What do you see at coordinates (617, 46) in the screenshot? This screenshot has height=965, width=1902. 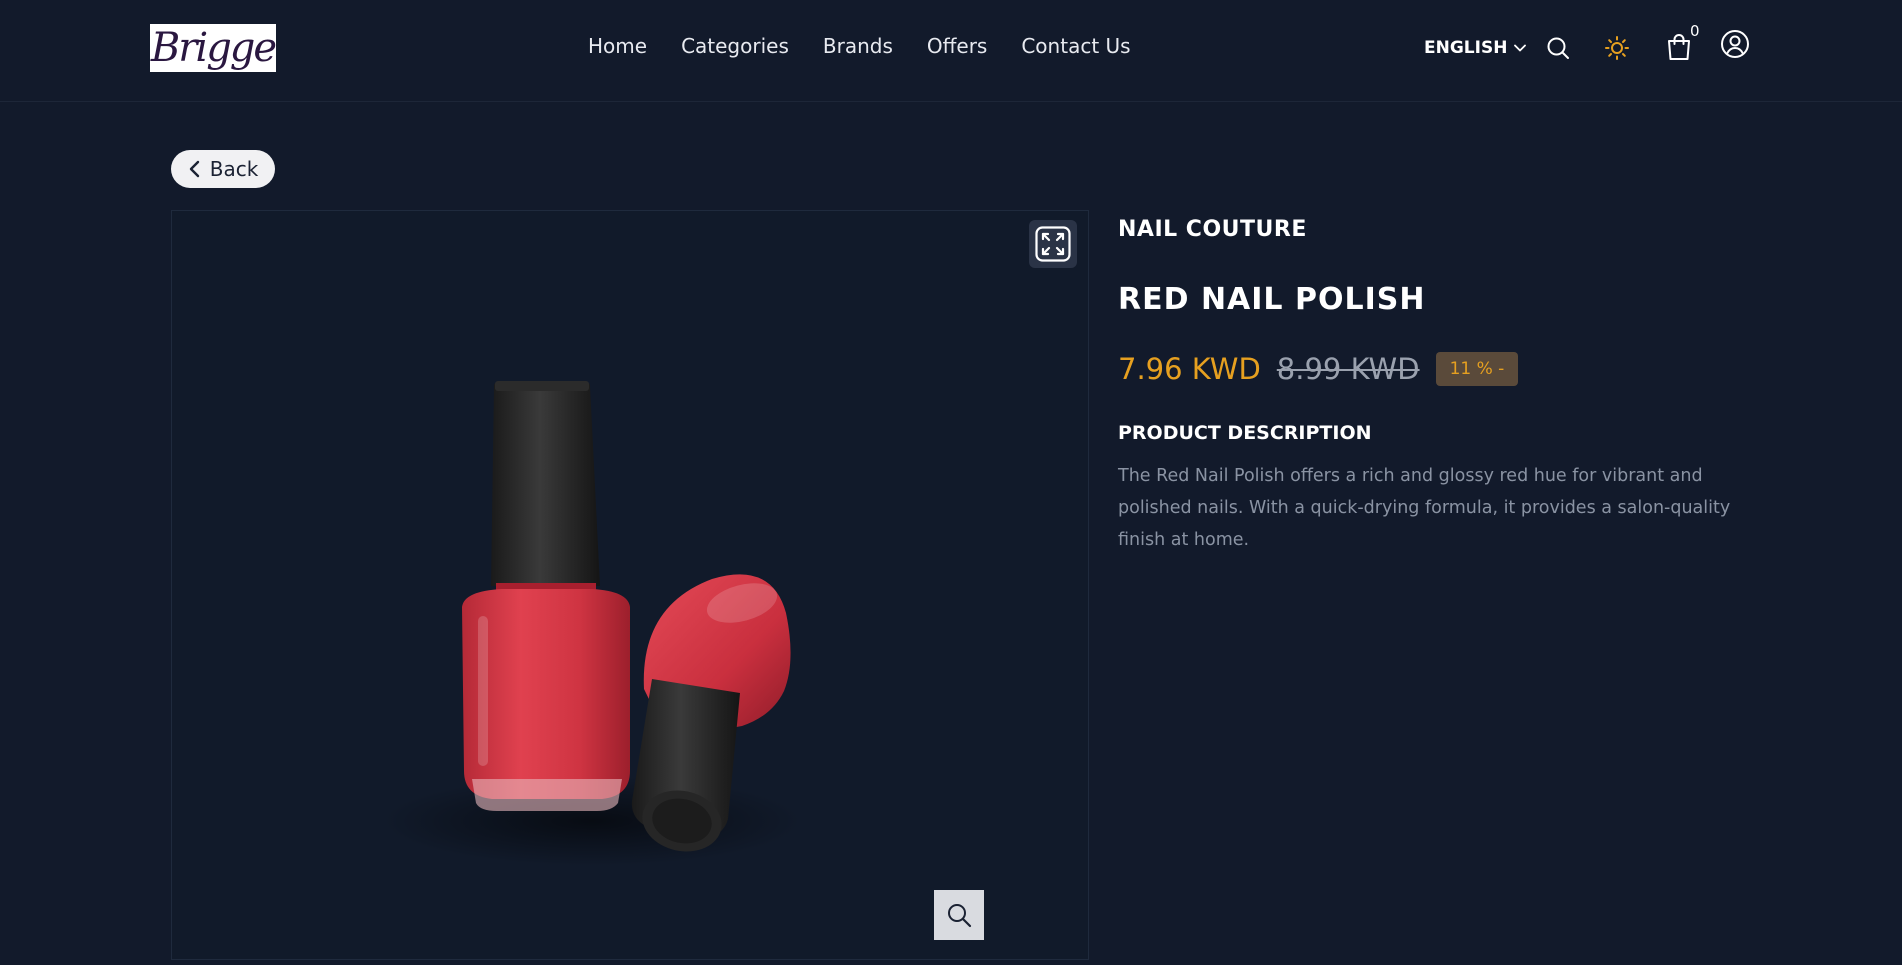 I see `nav-home: Home` at bounding box center [617, 46].